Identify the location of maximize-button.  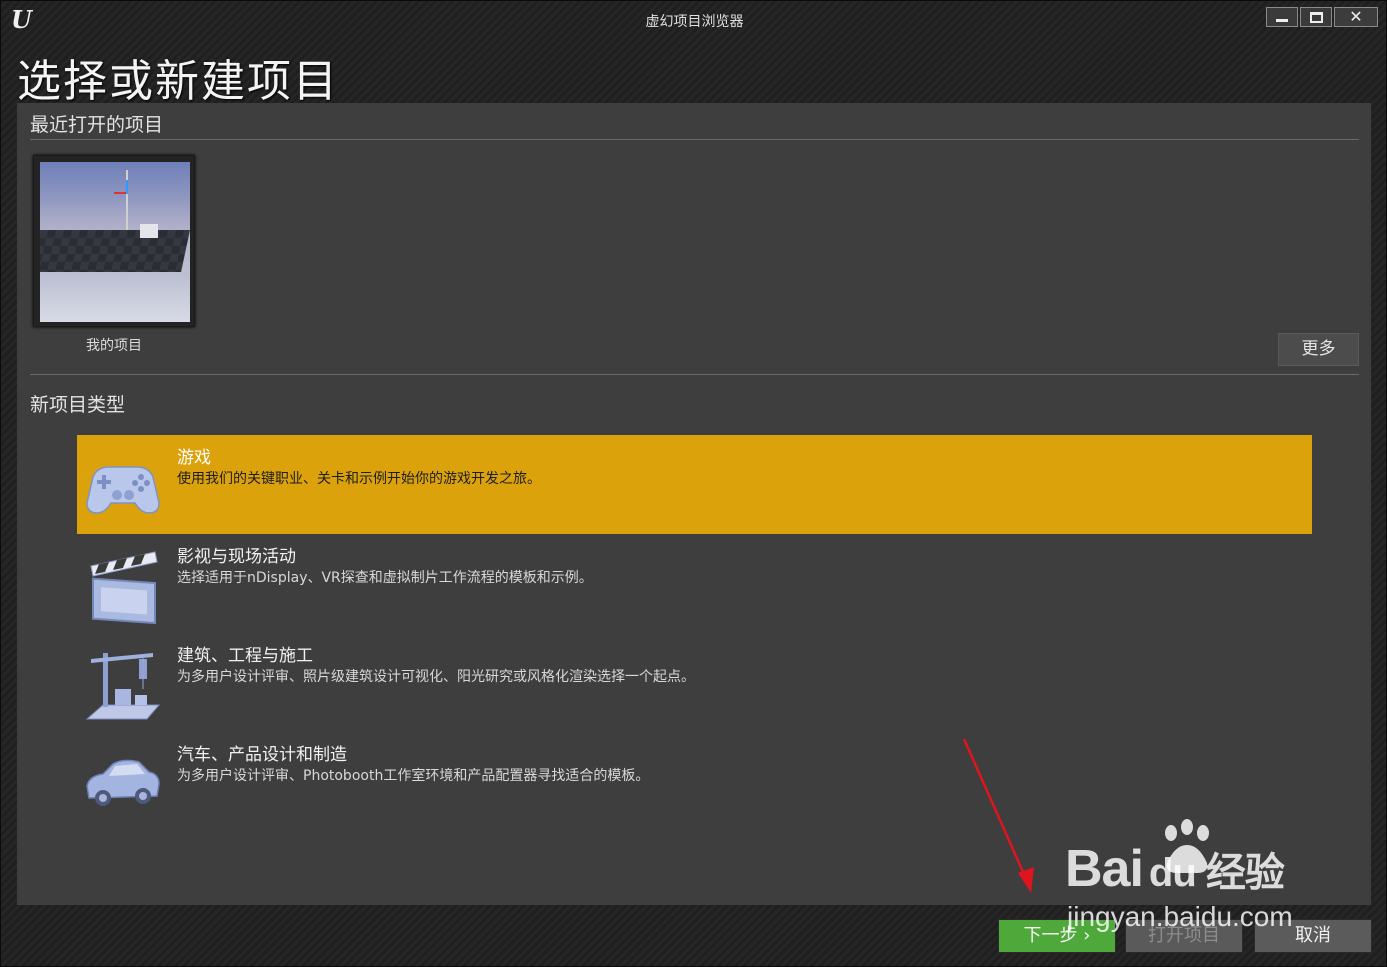
(1316, 17).